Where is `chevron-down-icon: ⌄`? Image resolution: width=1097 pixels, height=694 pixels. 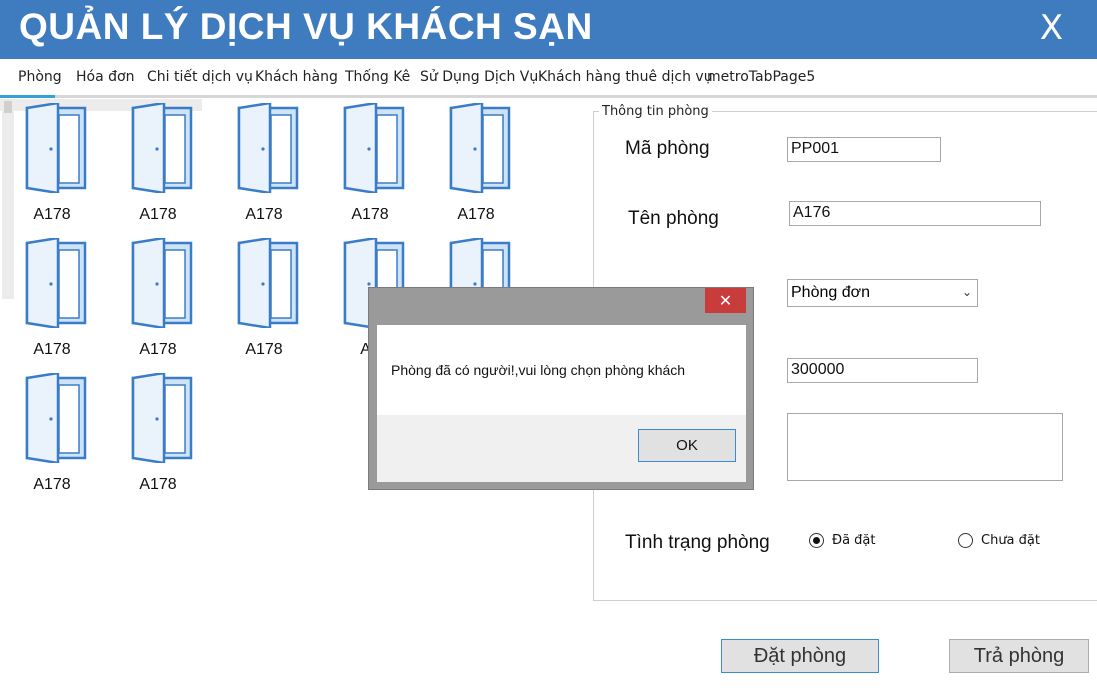 chevron-down-icon: ⌄ is located at coordinates (966, 292).